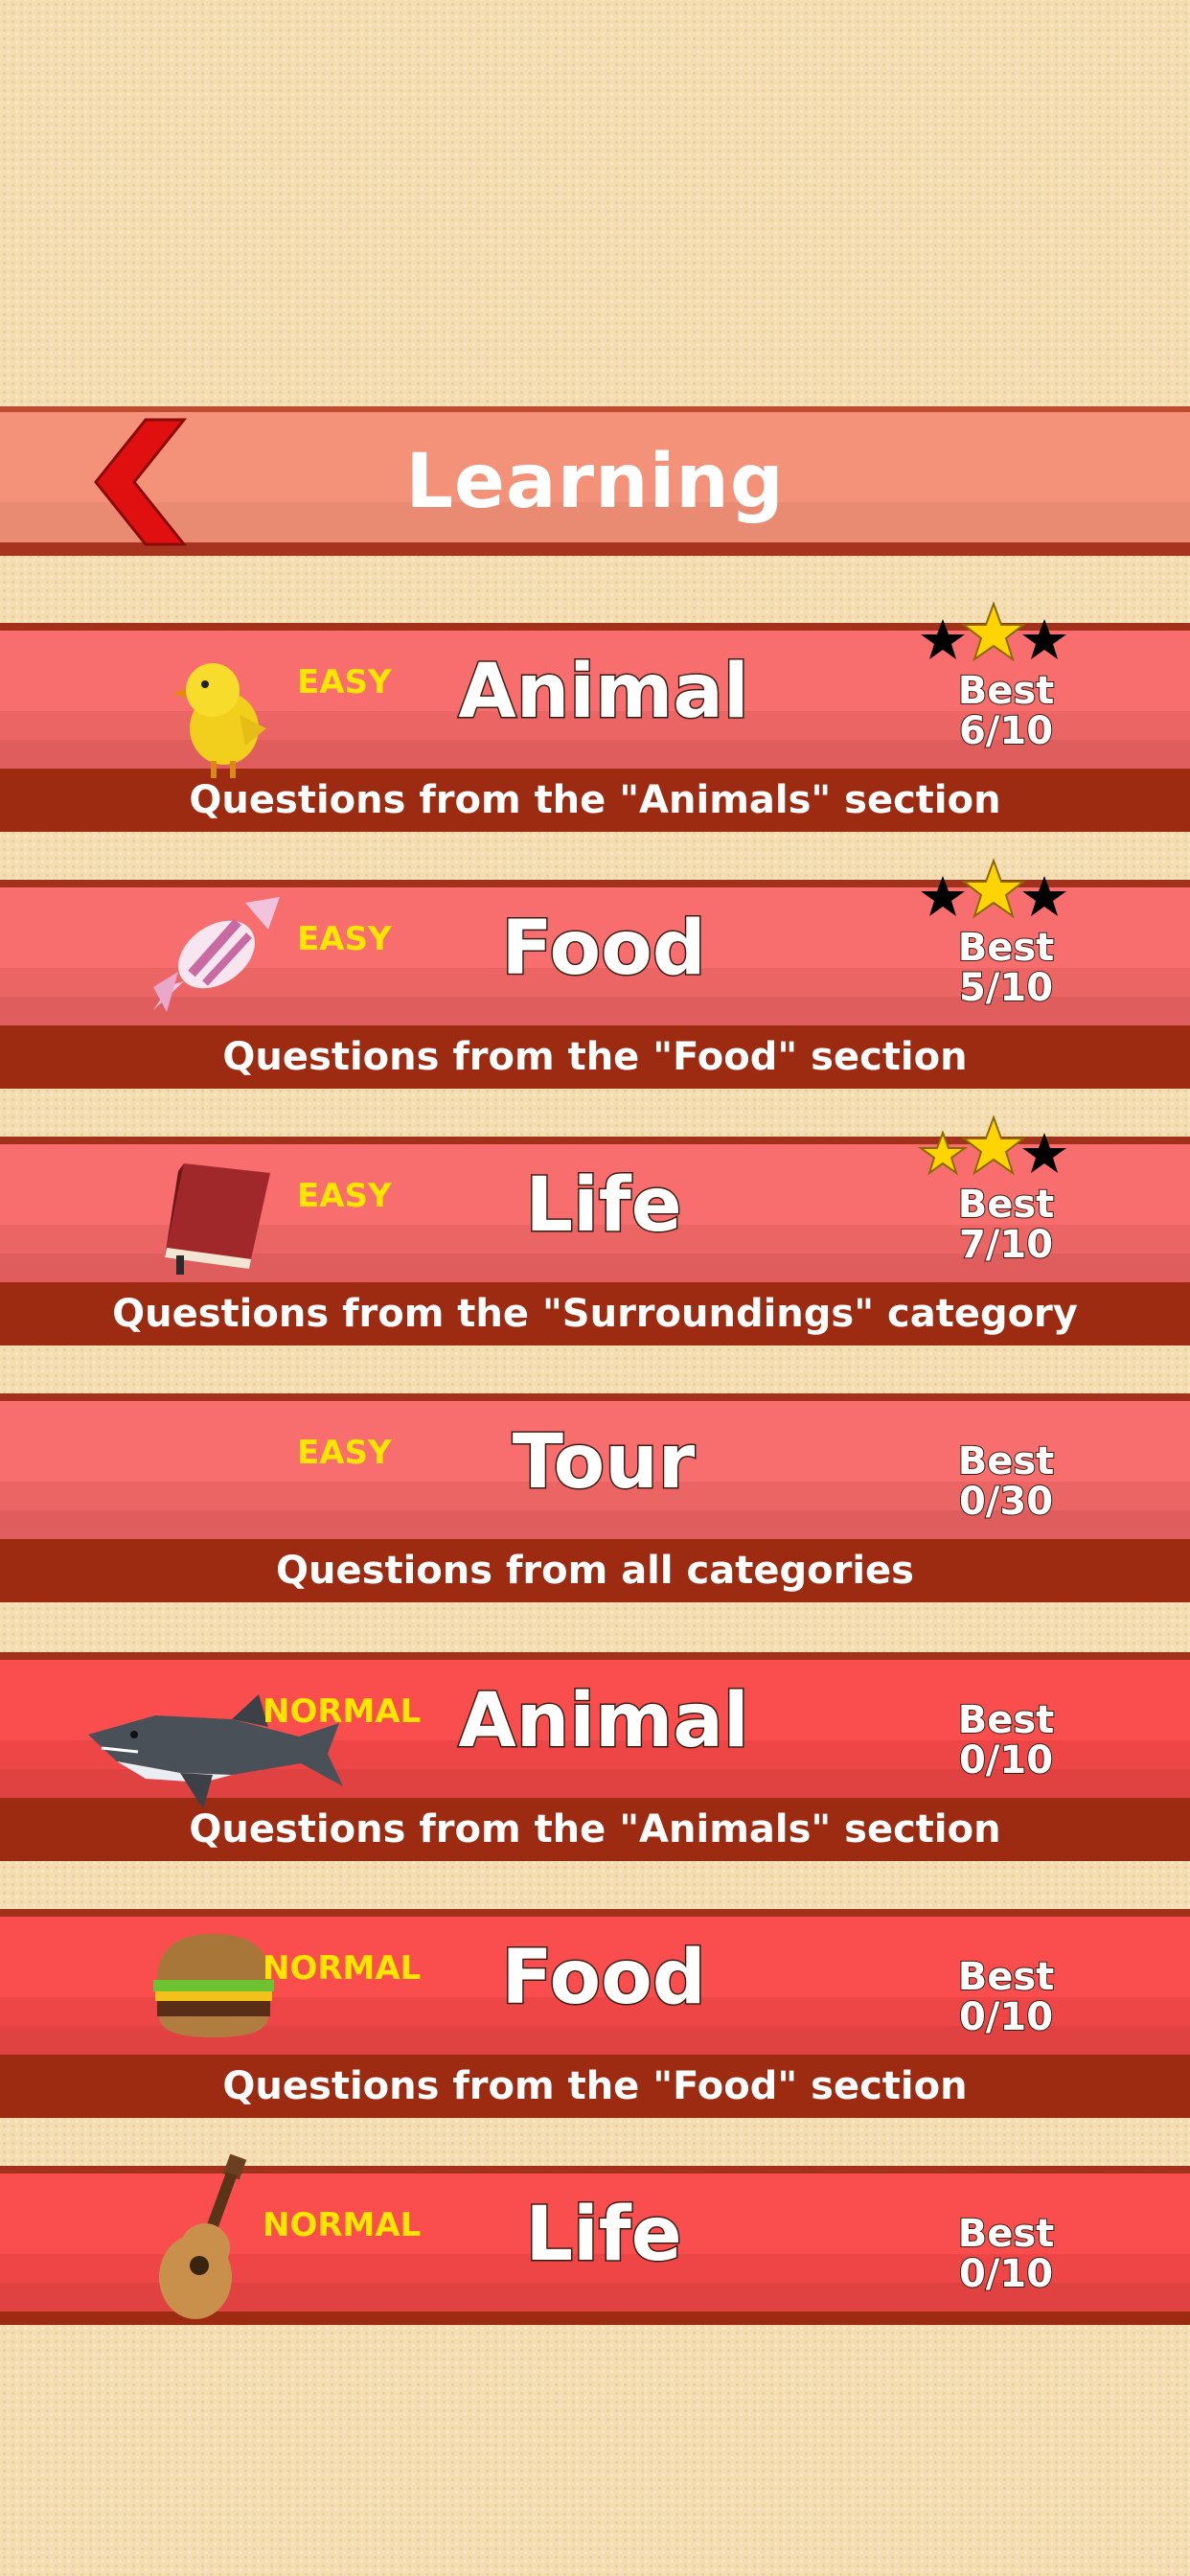  What do you see at coordinates (203, 2236) in the screenshot?
I see `guitar-icon` at bounding box center [203, 2236].